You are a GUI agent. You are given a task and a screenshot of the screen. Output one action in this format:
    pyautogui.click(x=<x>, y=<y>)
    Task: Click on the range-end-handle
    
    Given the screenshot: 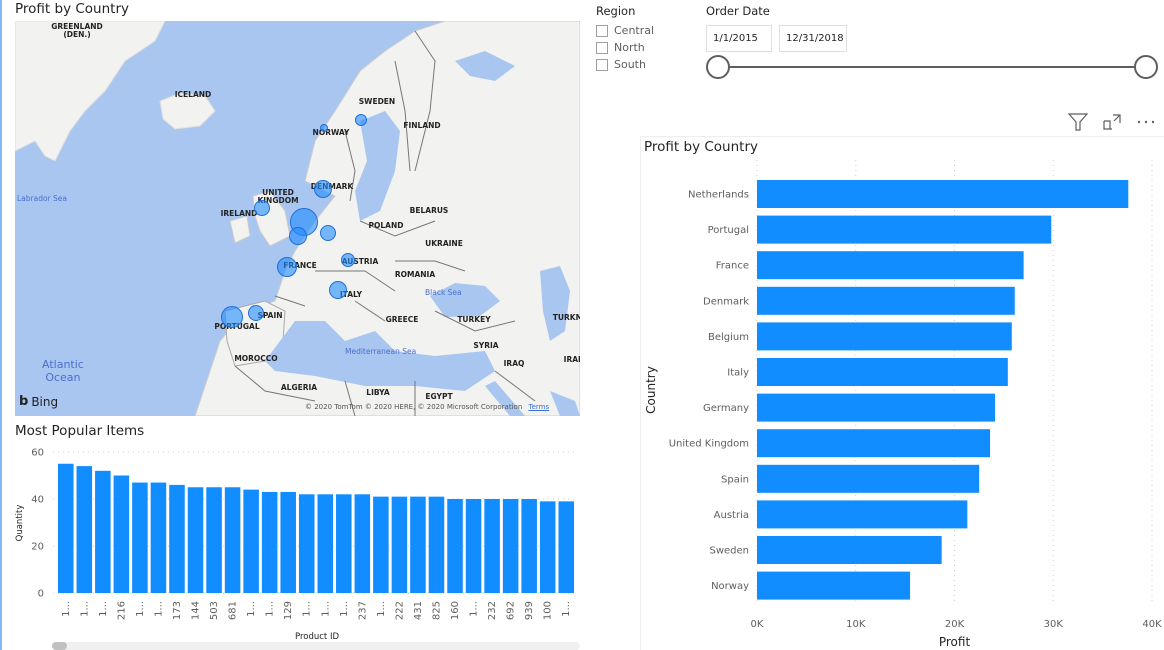 What is the action you would take?
    pyautogui.click(x=1146, y=67)
    